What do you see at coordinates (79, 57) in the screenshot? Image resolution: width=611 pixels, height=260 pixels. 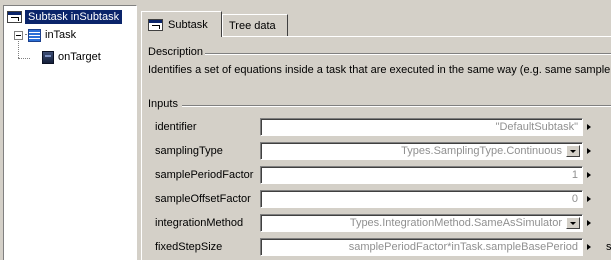 I see `tree-item-label: onTarget` at bounding box center [79, 57].